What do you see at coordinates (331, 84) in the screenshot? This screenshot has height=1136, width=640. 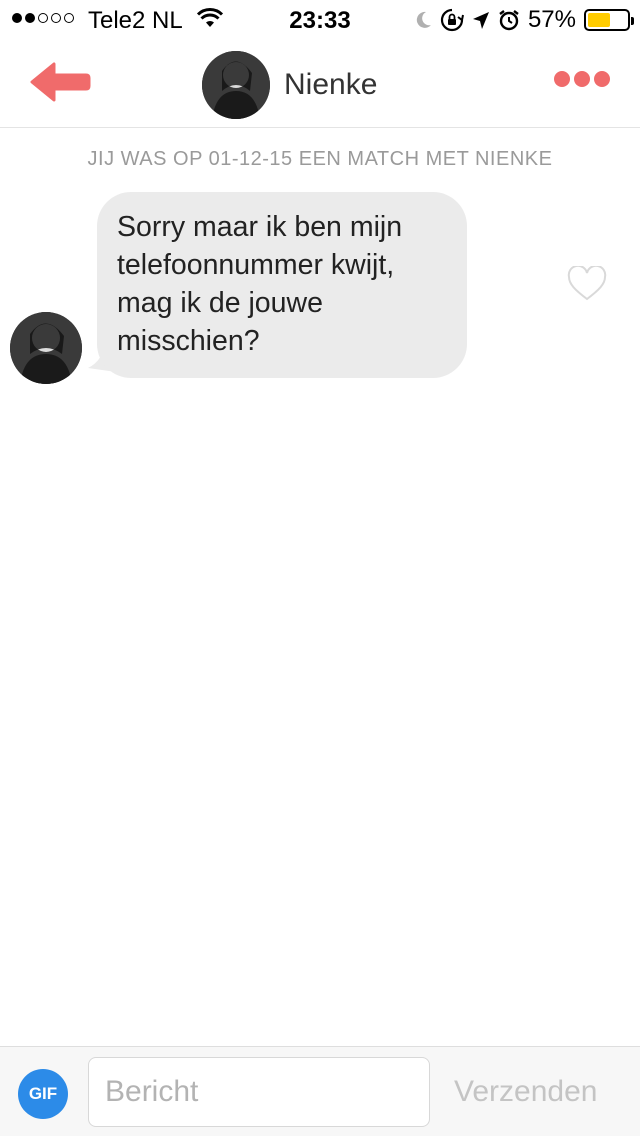 I see `contact-name: Nienke` at bounding box center [331, 84].